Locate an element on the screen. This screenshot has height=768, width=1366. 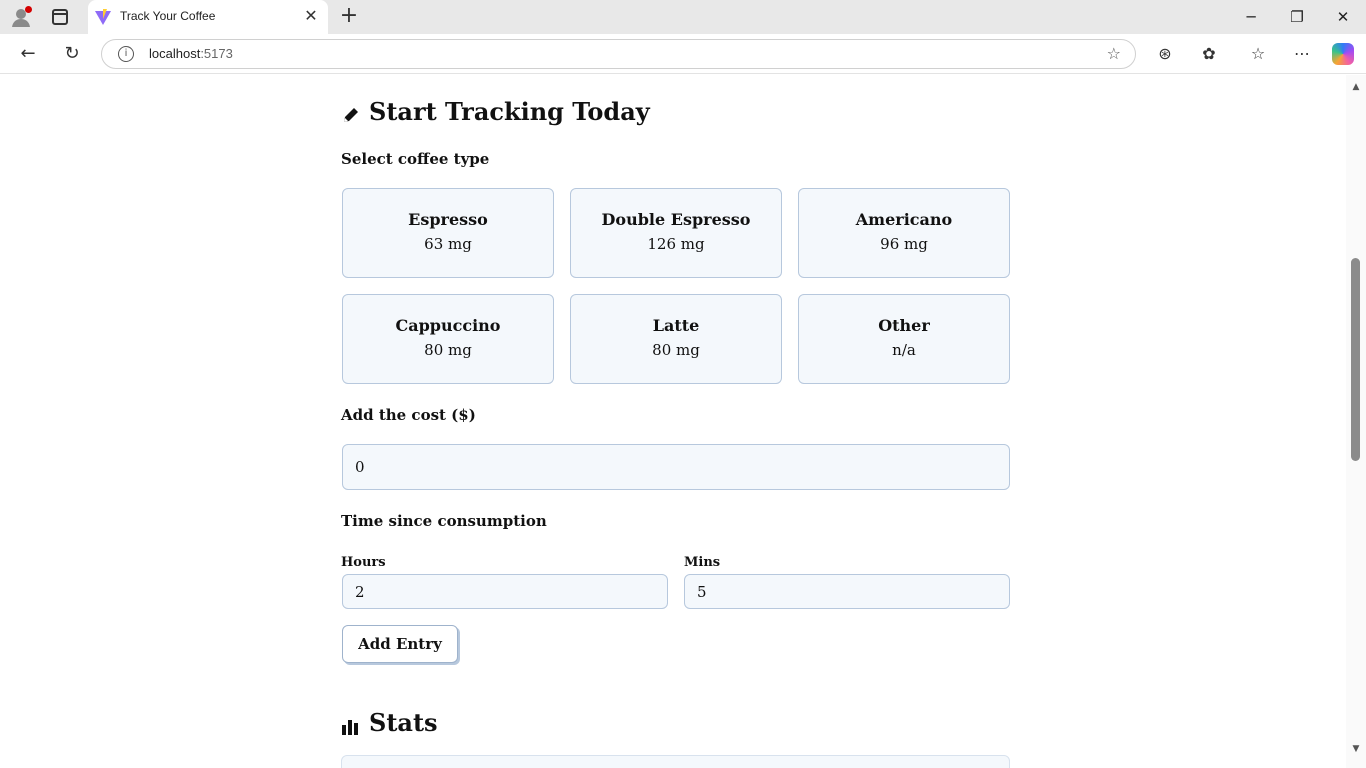
tab-actions-icon is located at coordinates (60, 17).